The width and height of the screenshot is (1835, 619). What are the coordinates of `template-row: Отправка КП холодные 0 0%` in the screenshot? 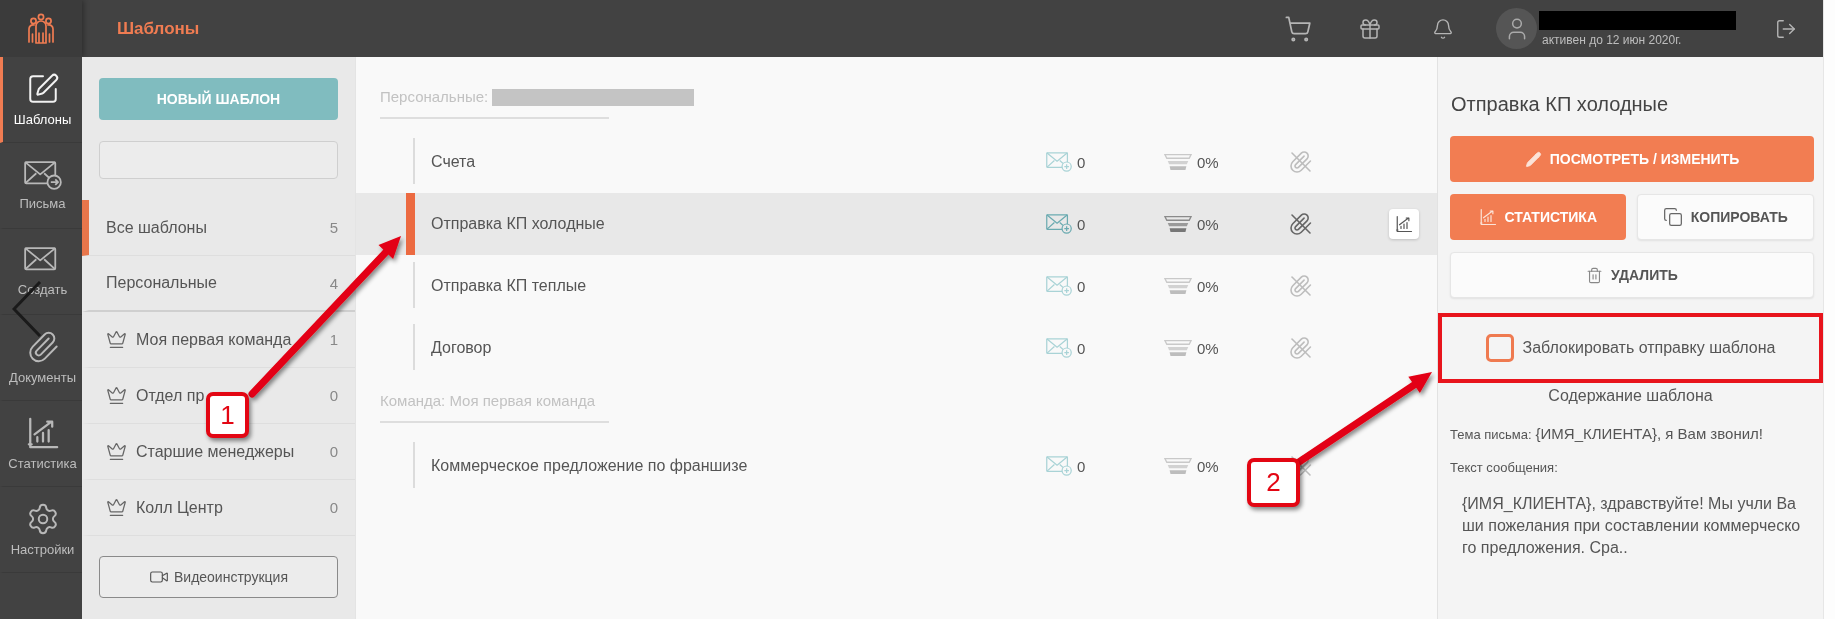 It's located at (896, 224).